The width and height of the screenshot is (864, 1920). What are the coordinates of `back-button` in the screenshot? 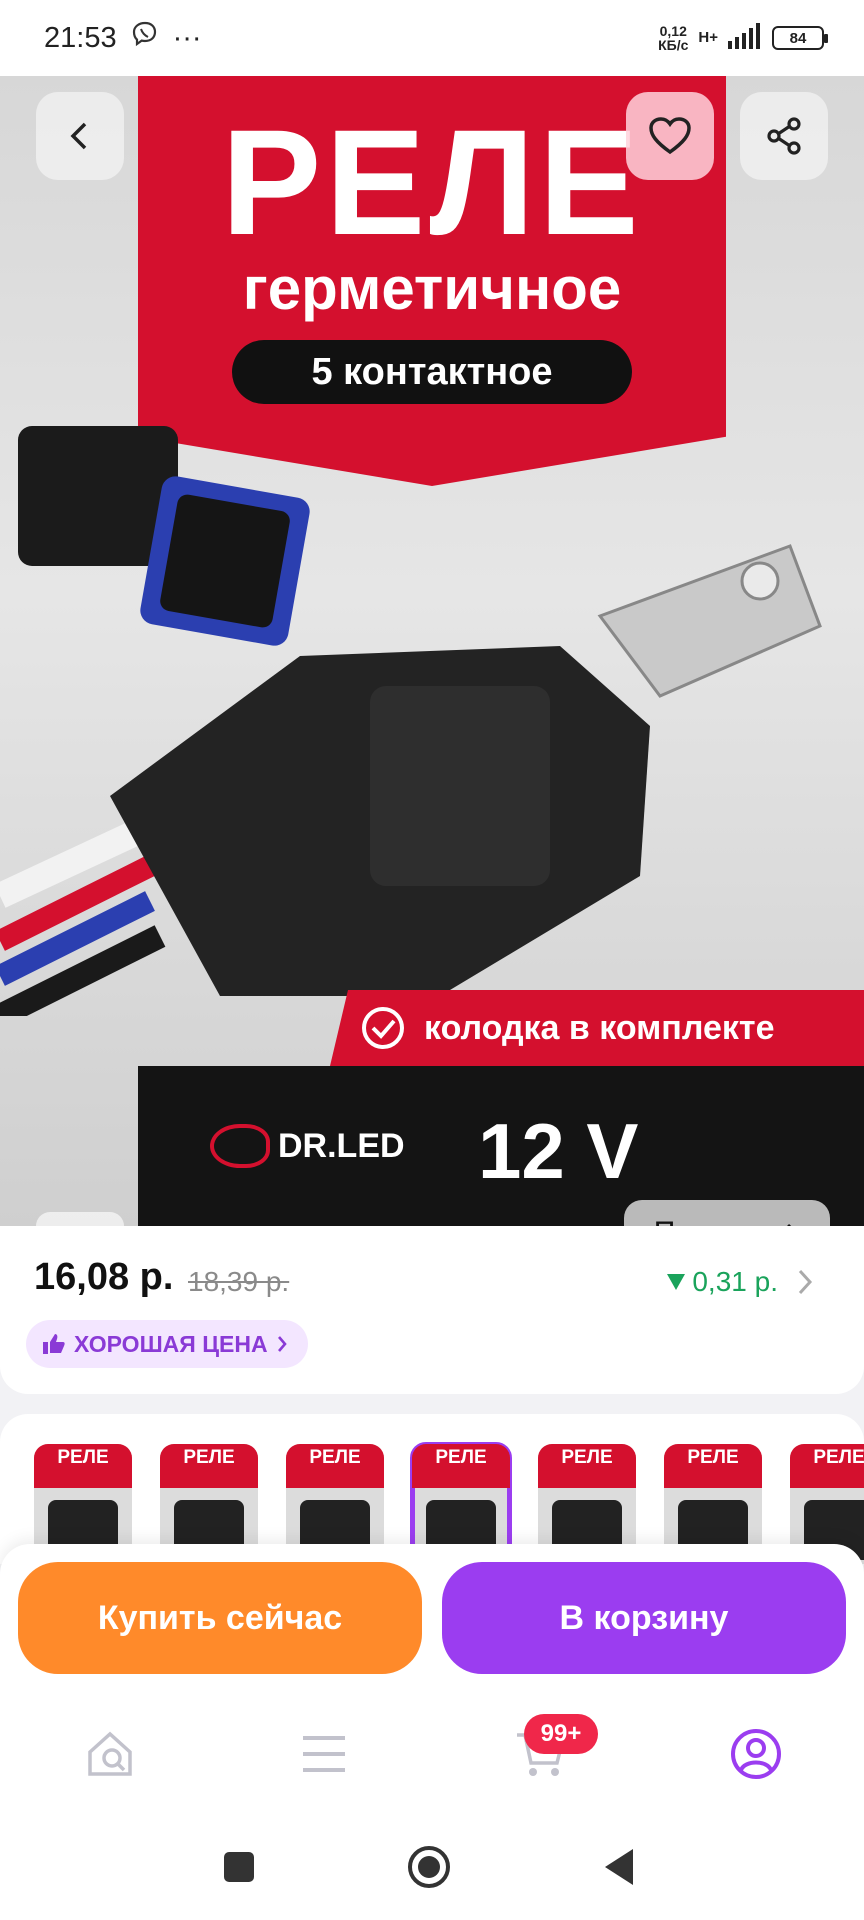 It's located at (80, 136).